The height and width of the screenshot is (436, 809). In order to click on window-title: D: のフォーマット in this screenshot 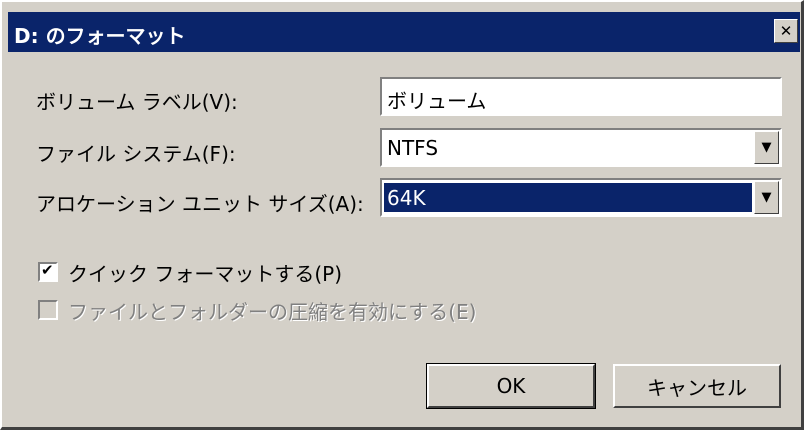, I will do `click(100, 36)`.